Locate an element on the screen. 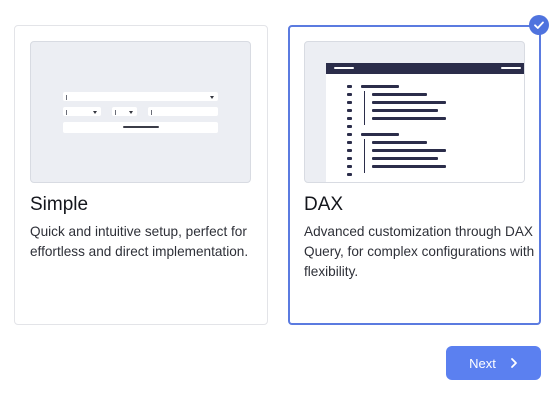  simple-preview-illustration is located at coordinates (140, 112).